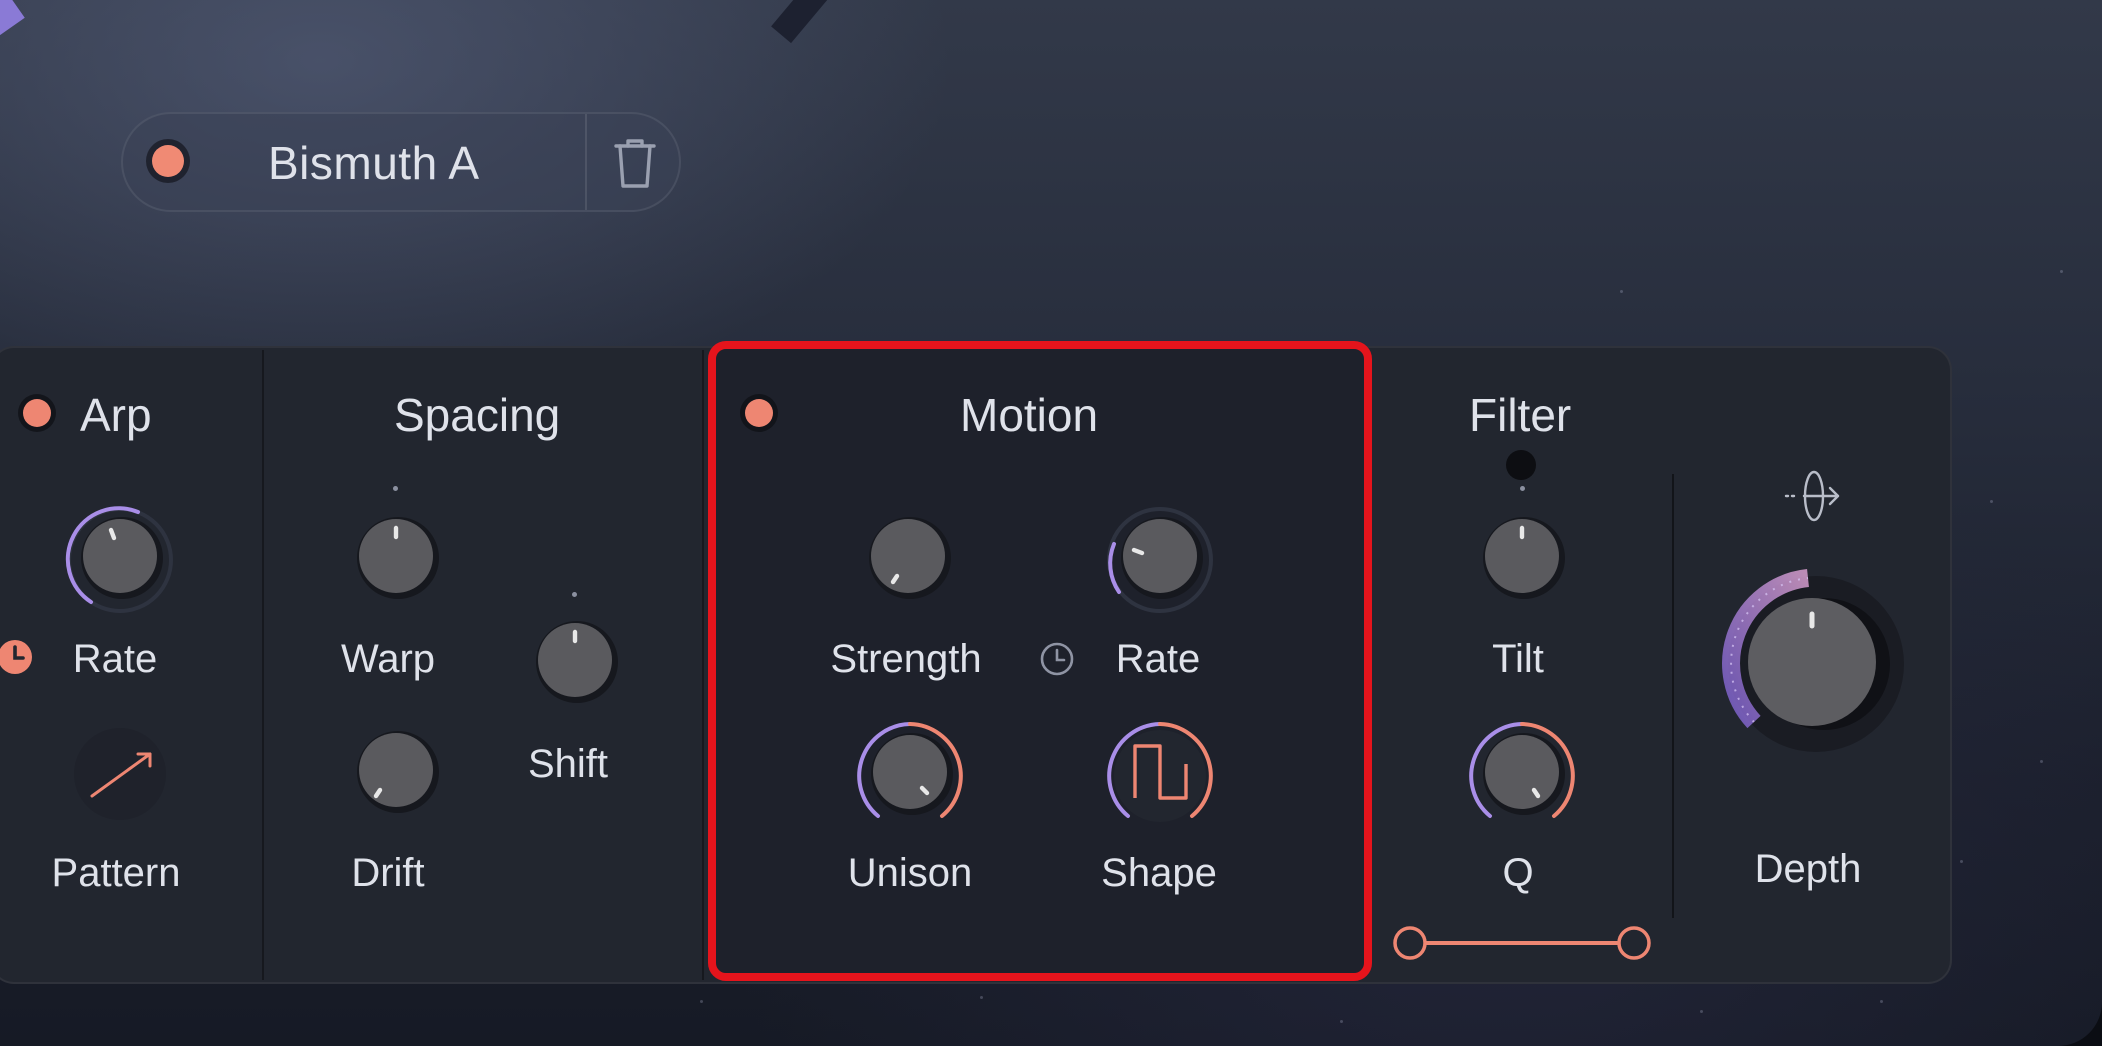  I want to click on shift-knob, so click(575, 664).